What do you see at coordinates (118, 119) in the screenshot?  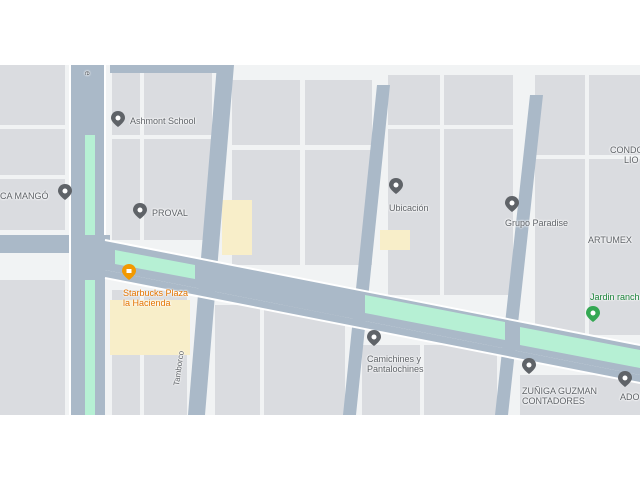 I see `school-pin-icon` at bounding box center [118, 119].